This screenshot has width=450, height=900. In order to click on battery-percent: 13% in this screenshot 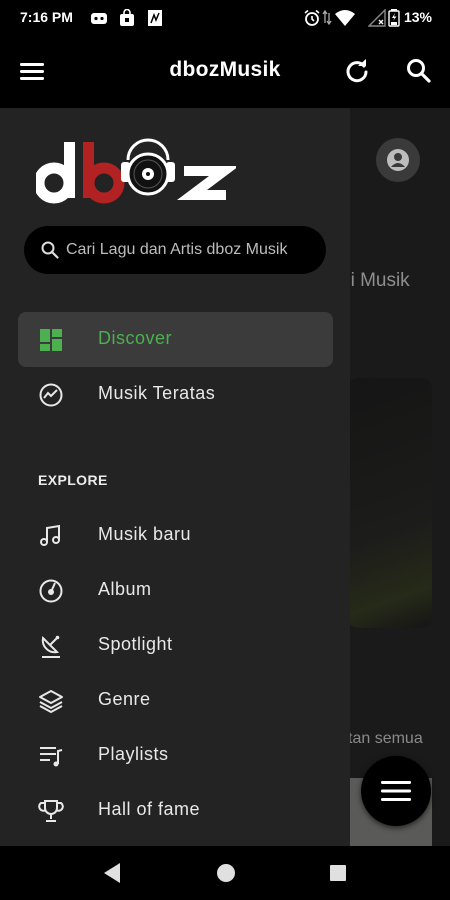, I will do `click(417, 17)`.